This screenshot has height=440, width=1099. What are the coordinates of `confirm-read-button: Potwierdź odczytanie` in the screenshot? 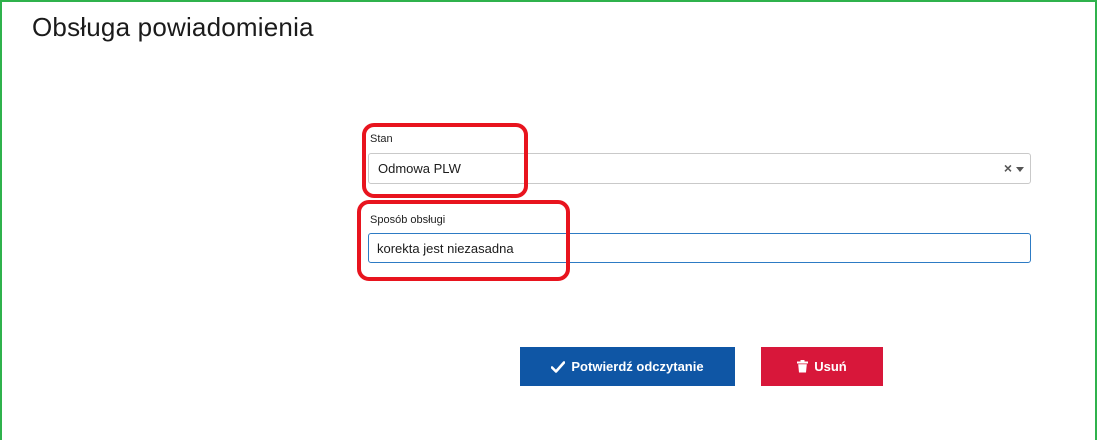 It's located at (627, 366).